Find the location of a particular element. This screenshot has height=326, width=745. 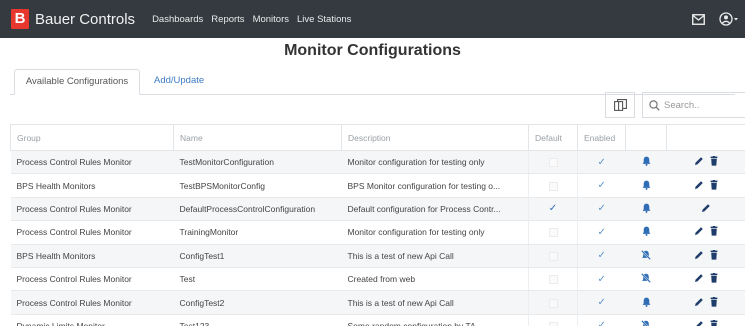

cell-name: TrainingMonitor is located at coordinates (257, 232).